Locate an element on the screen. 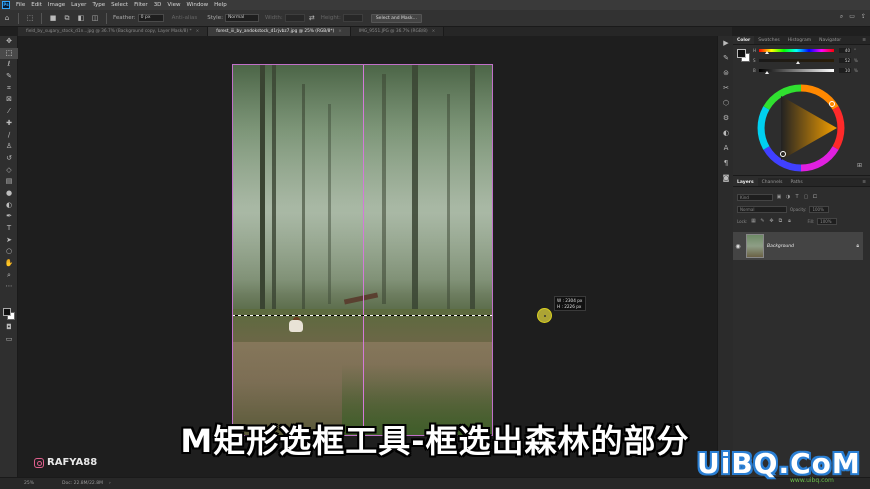  more-tools-icon: ⋯ is located at coordinates (9, 287).